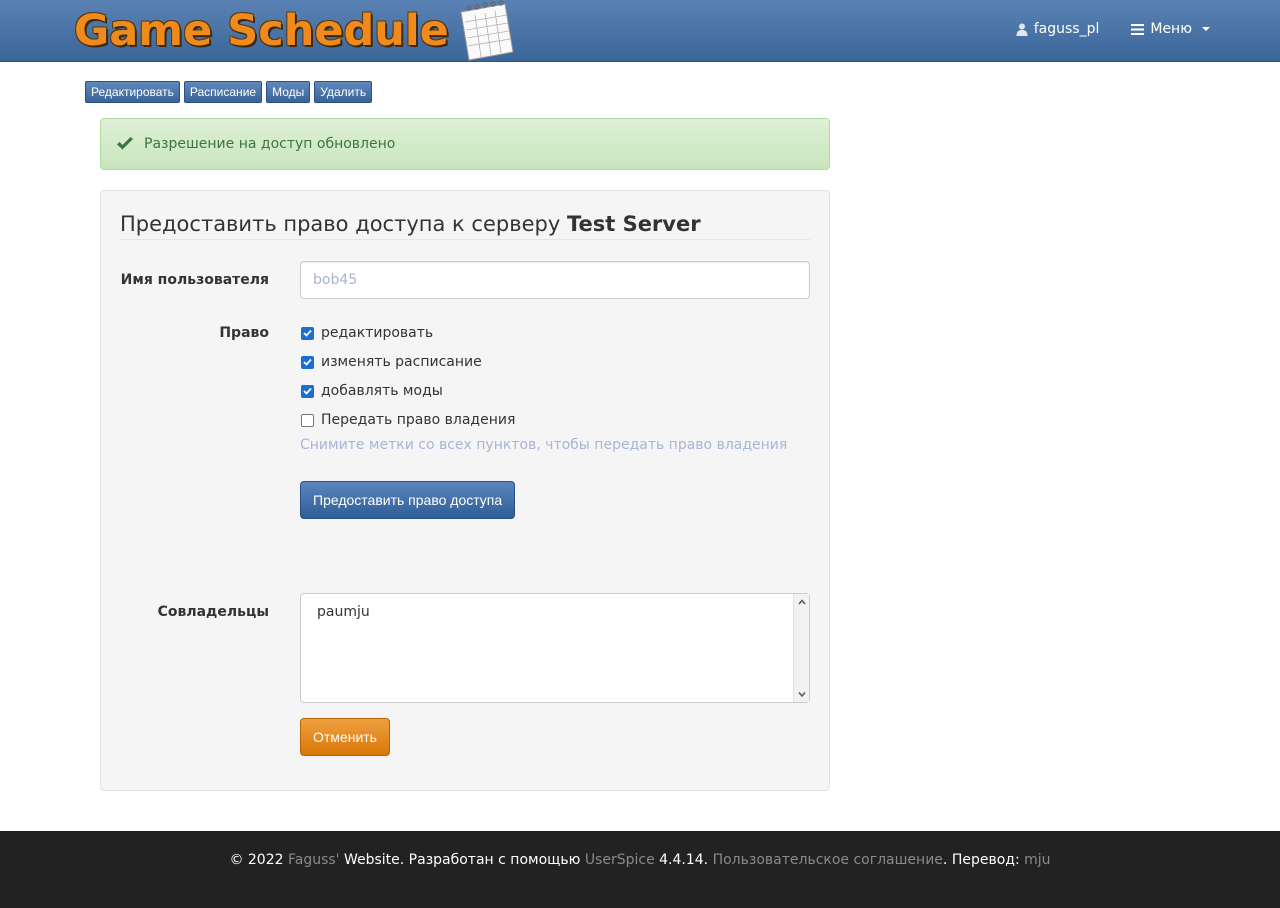 The height and width of the screenshot is (908, 1280). Describe the element at coordinates (307, 420) in the screenshot. I see `checkbox-unchecked-icon` at that location.